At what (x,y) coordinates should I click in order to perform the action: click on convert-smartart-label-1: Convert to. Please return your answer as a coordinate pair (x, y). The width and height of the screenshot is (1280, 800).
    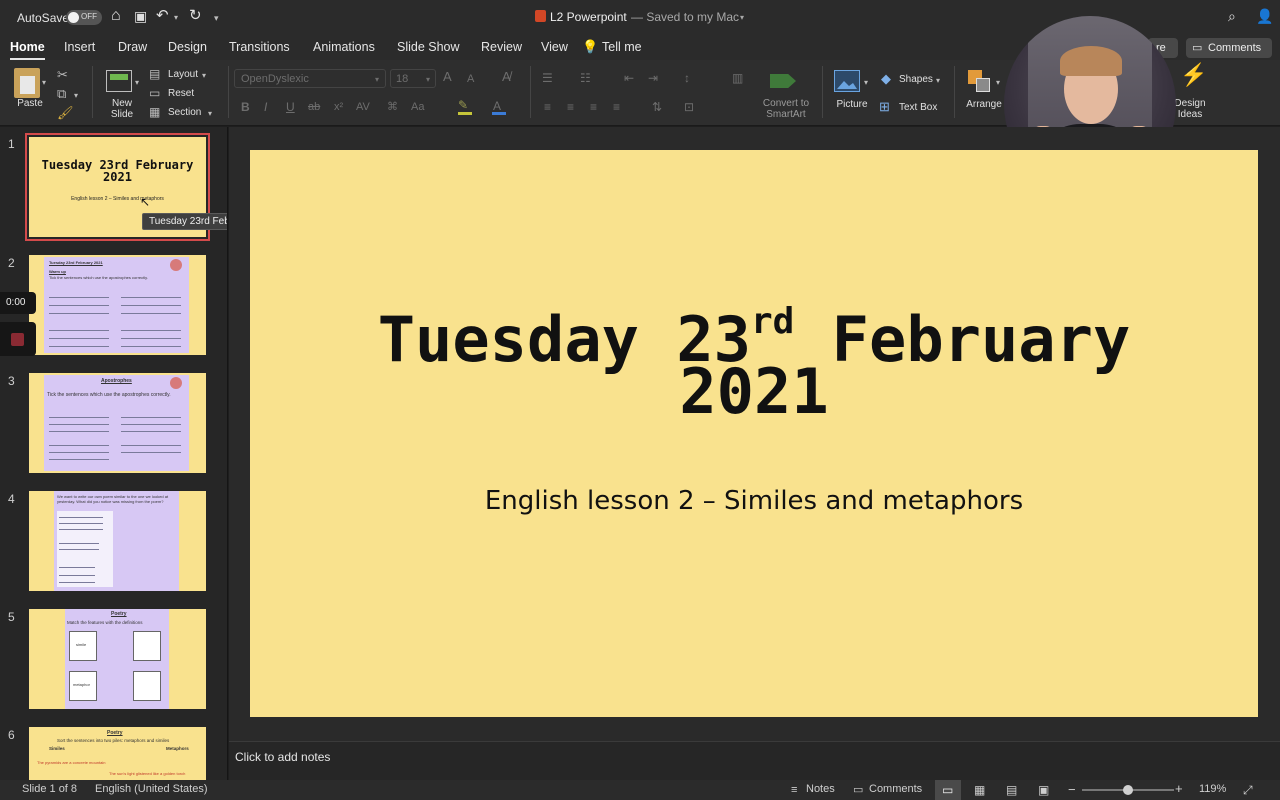
    Looking at the image, I should click on (786, 103).